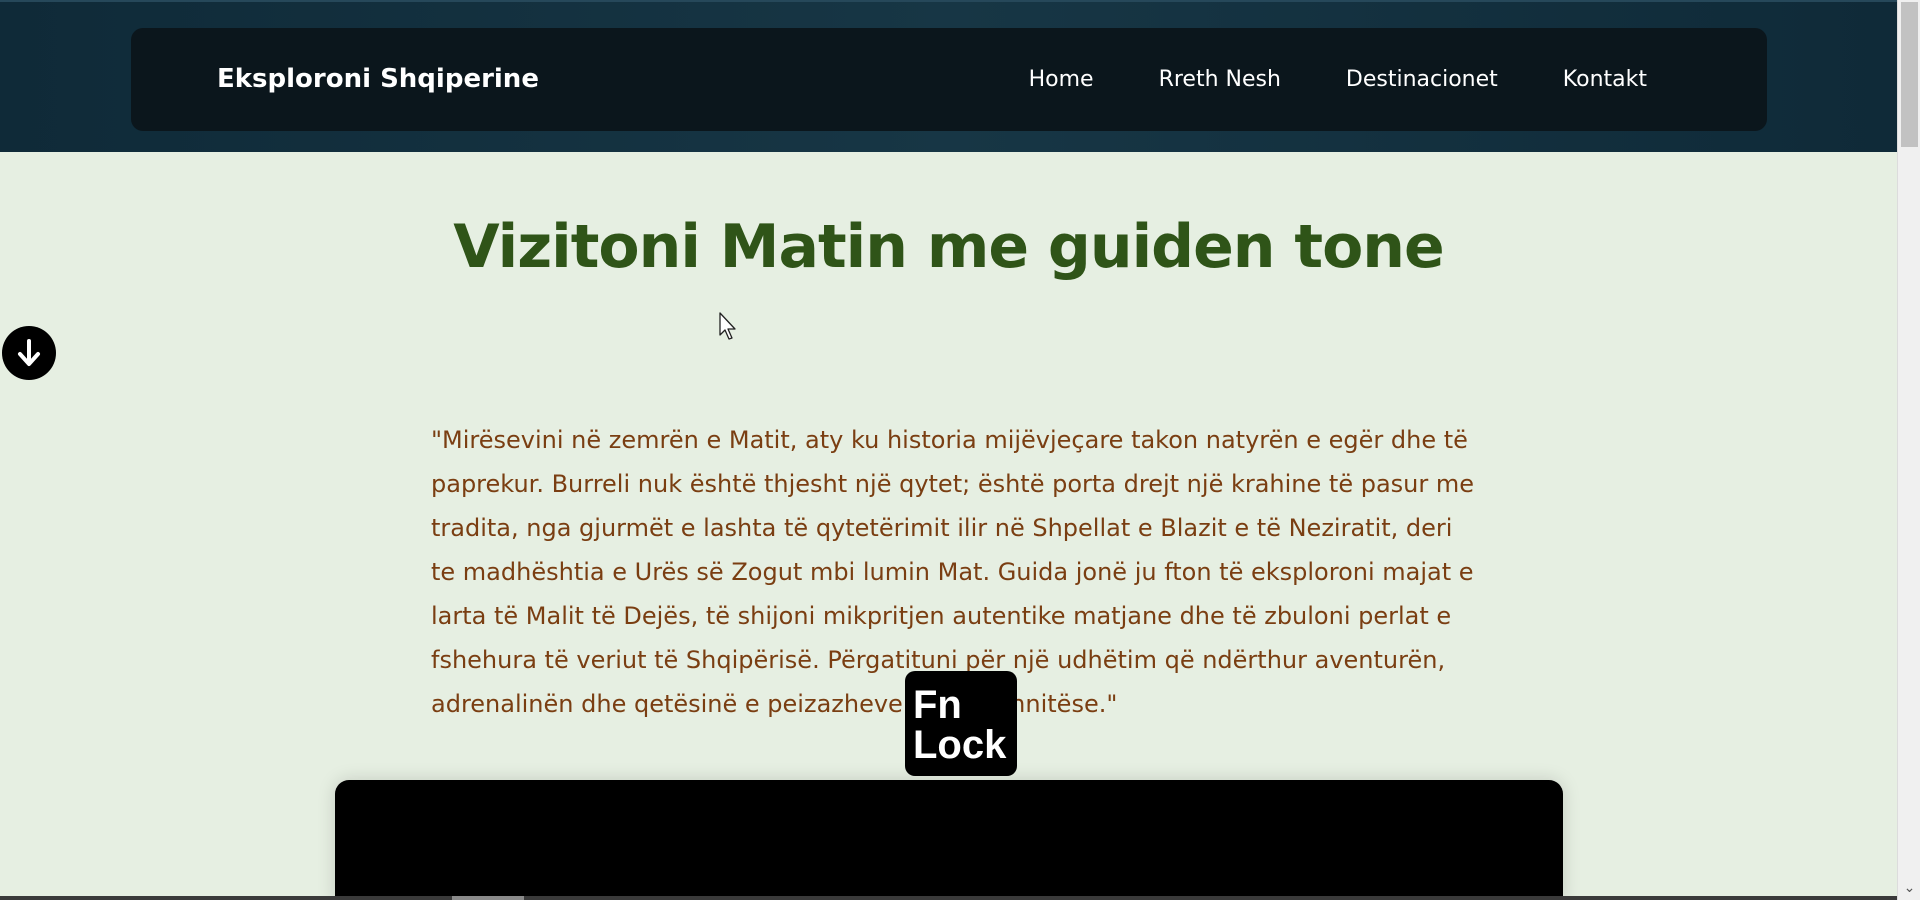 Image resolution: width=1920 pixels, height=900 pixels. Describe the element at coordinates (1220, 79) in the screenshot. I see `nav-about-link: Rreth Nesh` at that location.